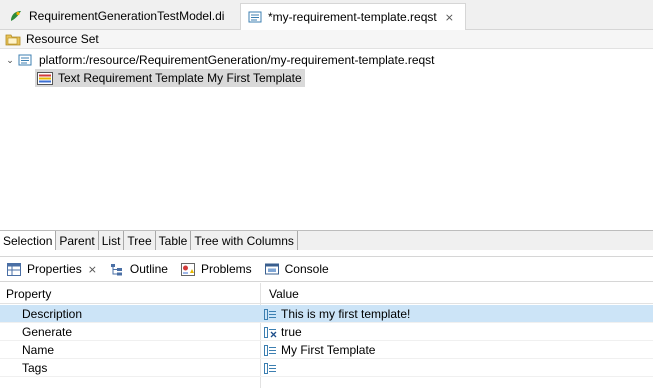 The height and width of the screenshot is (388, 653). I want to click on properties-table-header: Property Value, so click(326, 293).